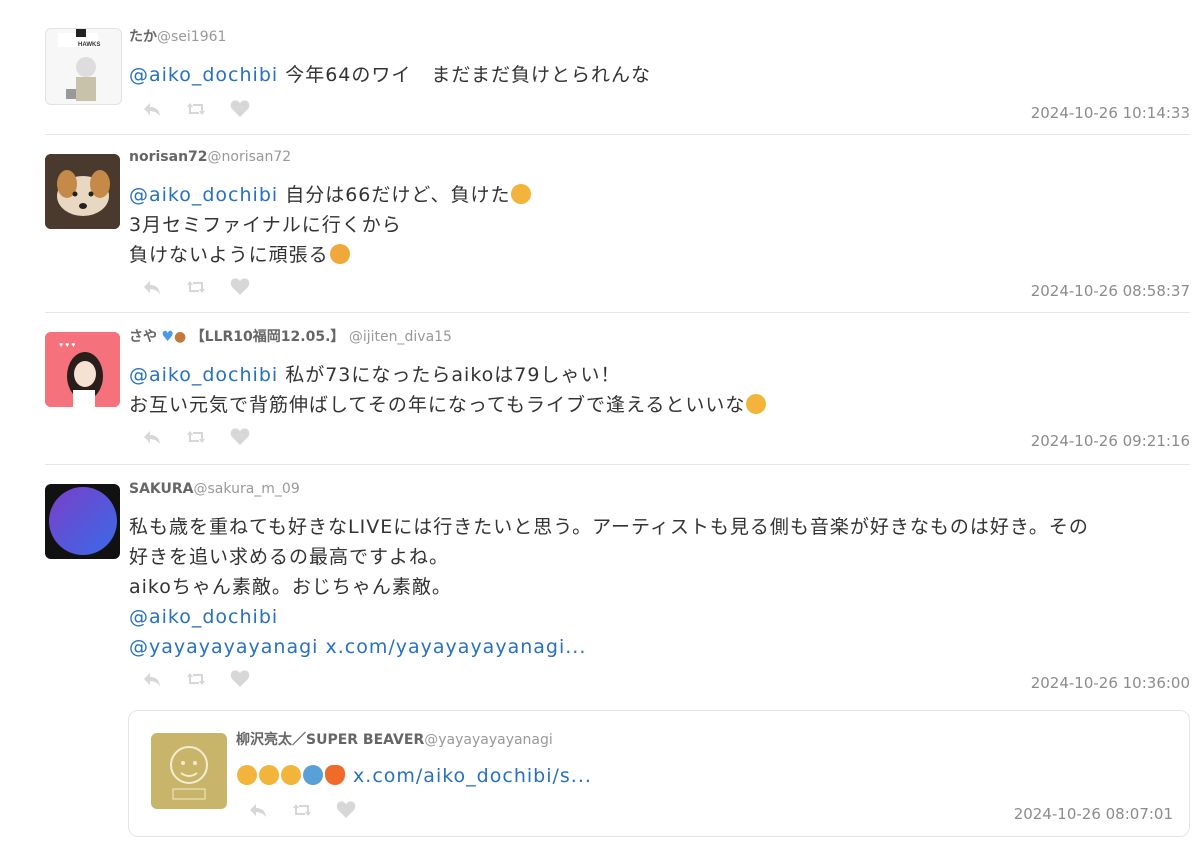  I want to click on author-name: norisan72, so click(168, 157).